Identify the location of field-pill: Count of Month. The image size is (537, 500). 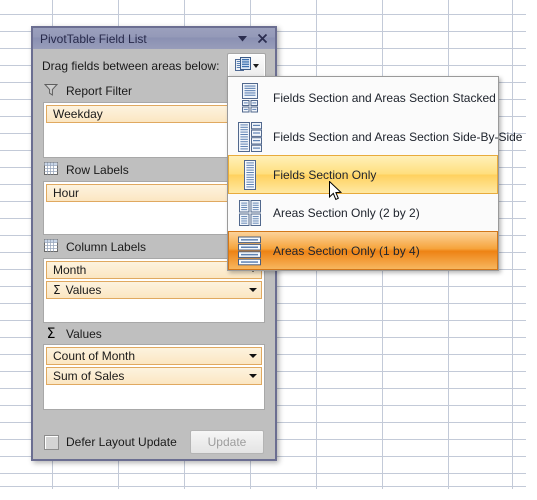
(154, 356).